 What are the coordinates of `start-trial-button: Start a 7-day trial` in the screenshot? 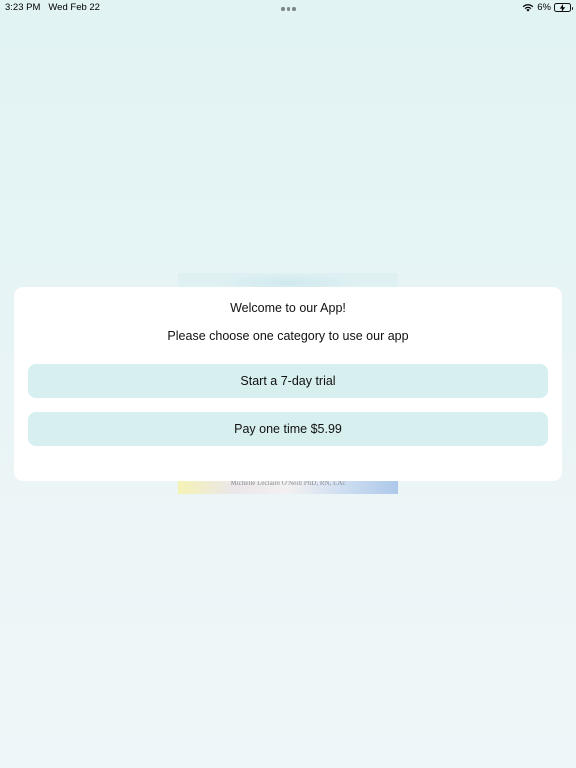 It's located at (288, 381).